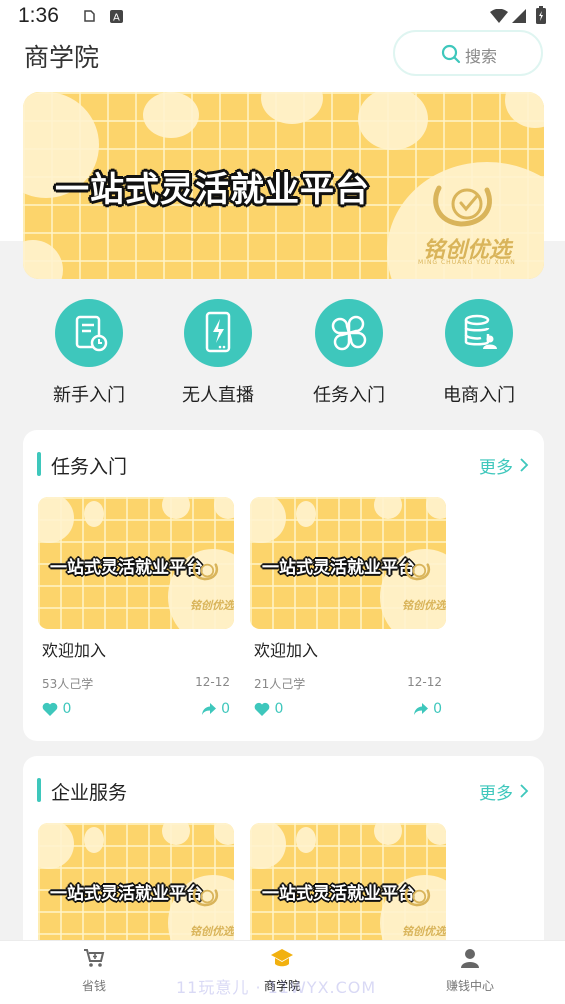  I want to click on nav-item-earning-center: 赚钱中心, so click(470, 970).